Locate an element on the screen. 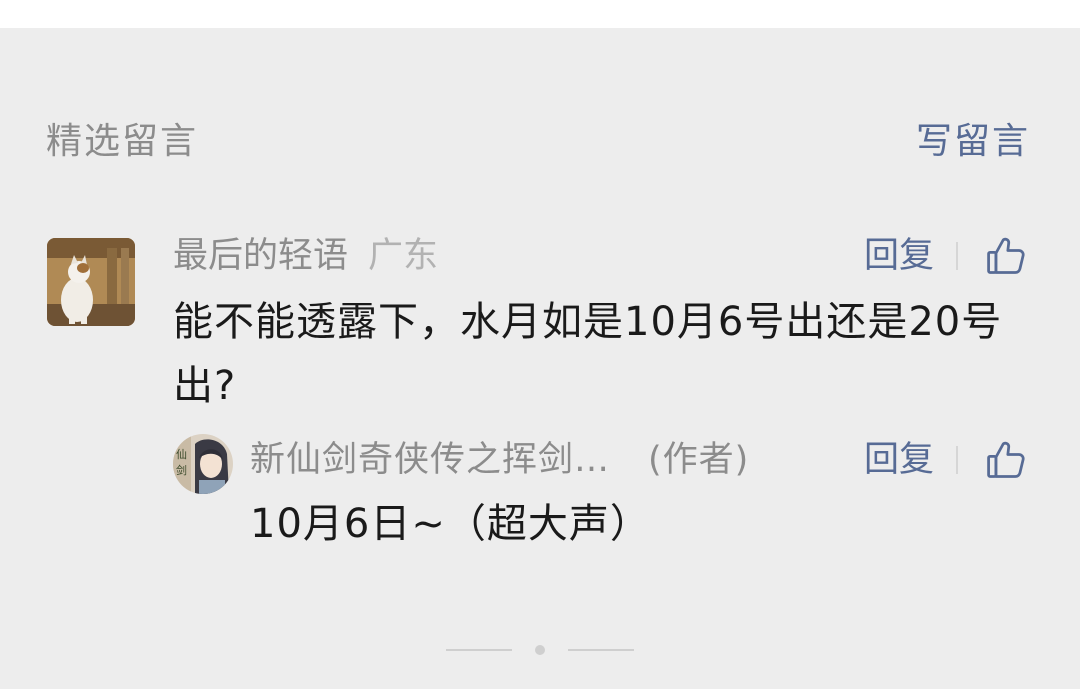 This screenshot has width=1080, height=689. comment-text: 能不能透露下，水月如是10月6号出还是20号出? is located at coordinates (588, 354).